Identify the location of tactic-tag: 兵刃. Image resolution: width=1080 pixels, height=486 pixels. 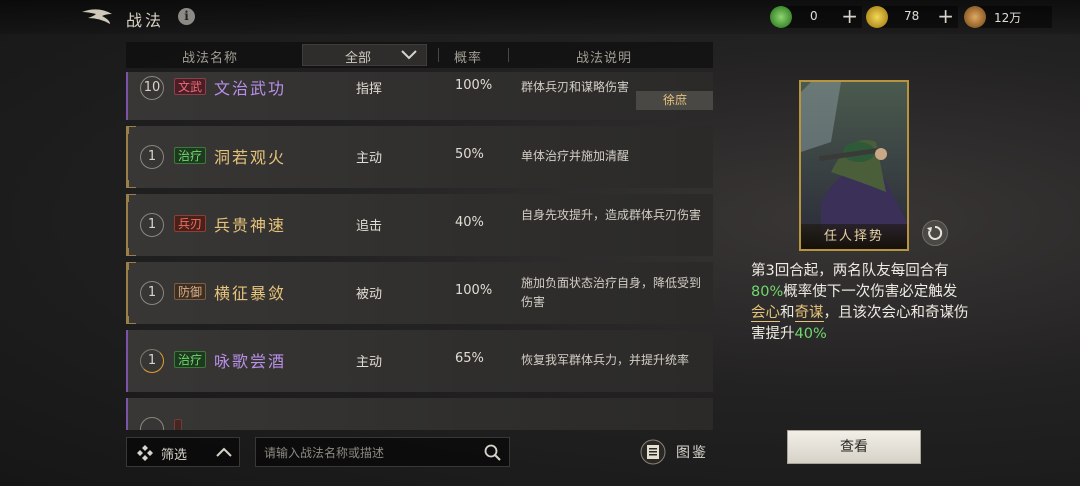
(190, 223).